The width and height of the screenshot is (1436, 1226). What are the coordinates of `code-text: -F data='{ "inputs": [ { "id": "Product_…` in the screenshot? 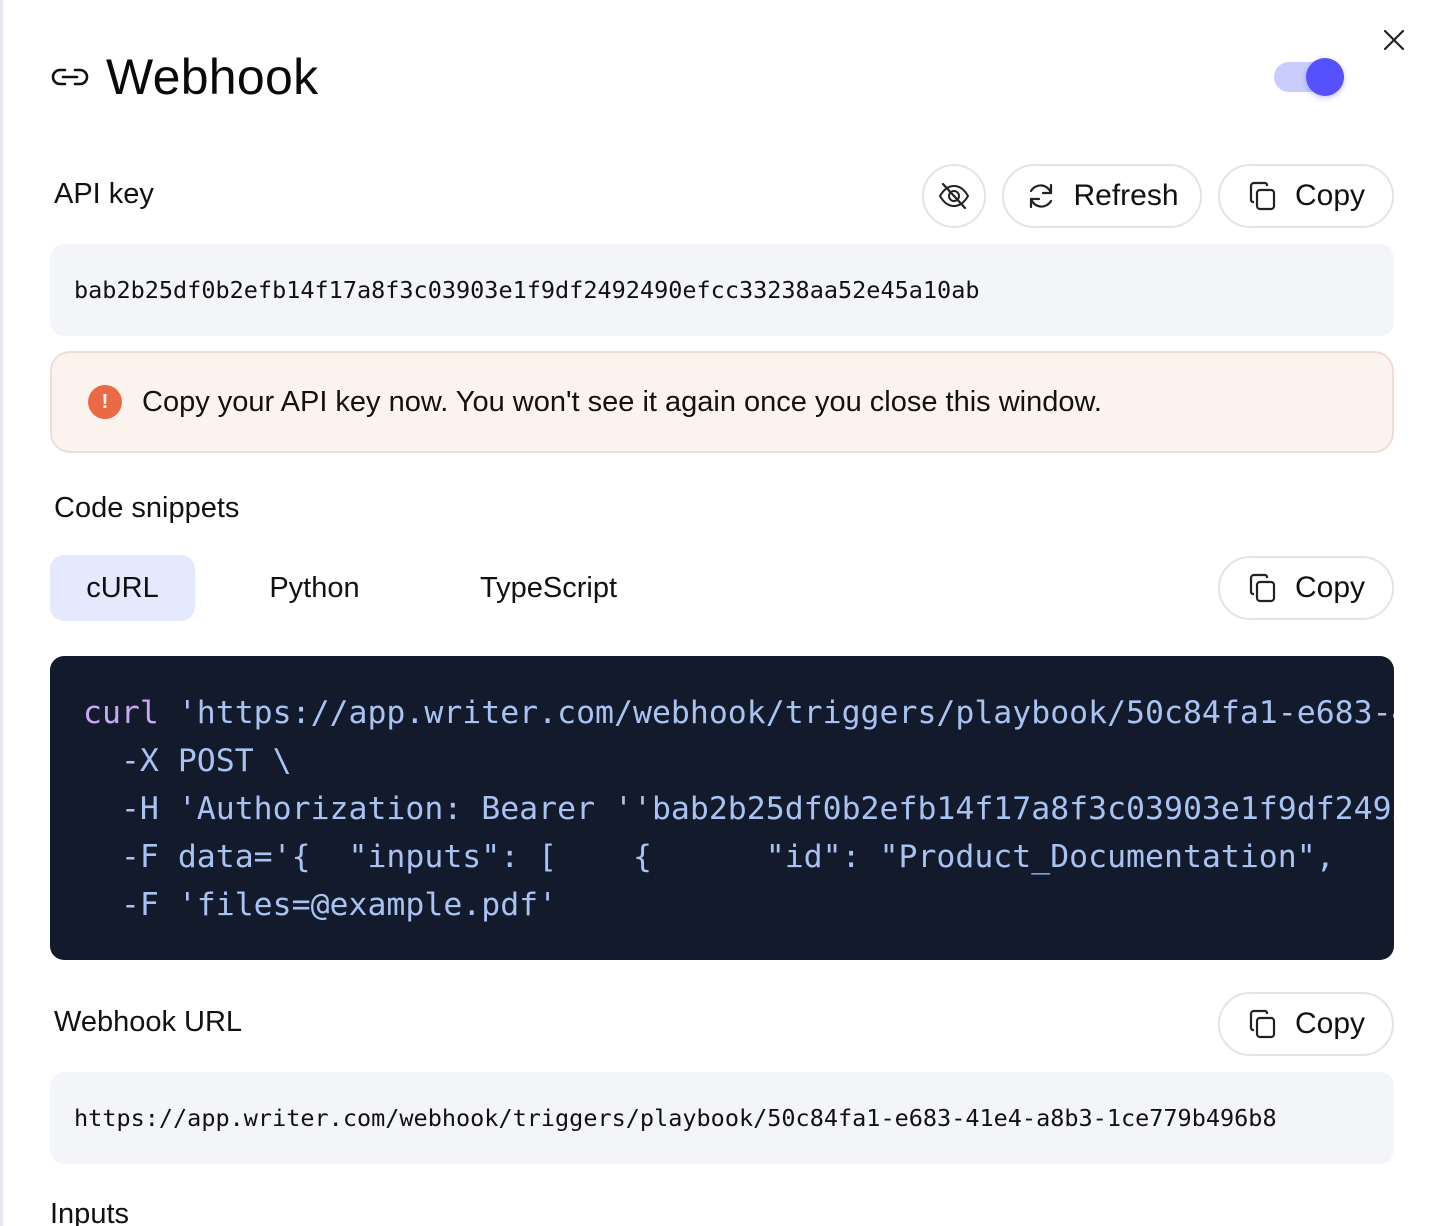 It's located at (709, 857).